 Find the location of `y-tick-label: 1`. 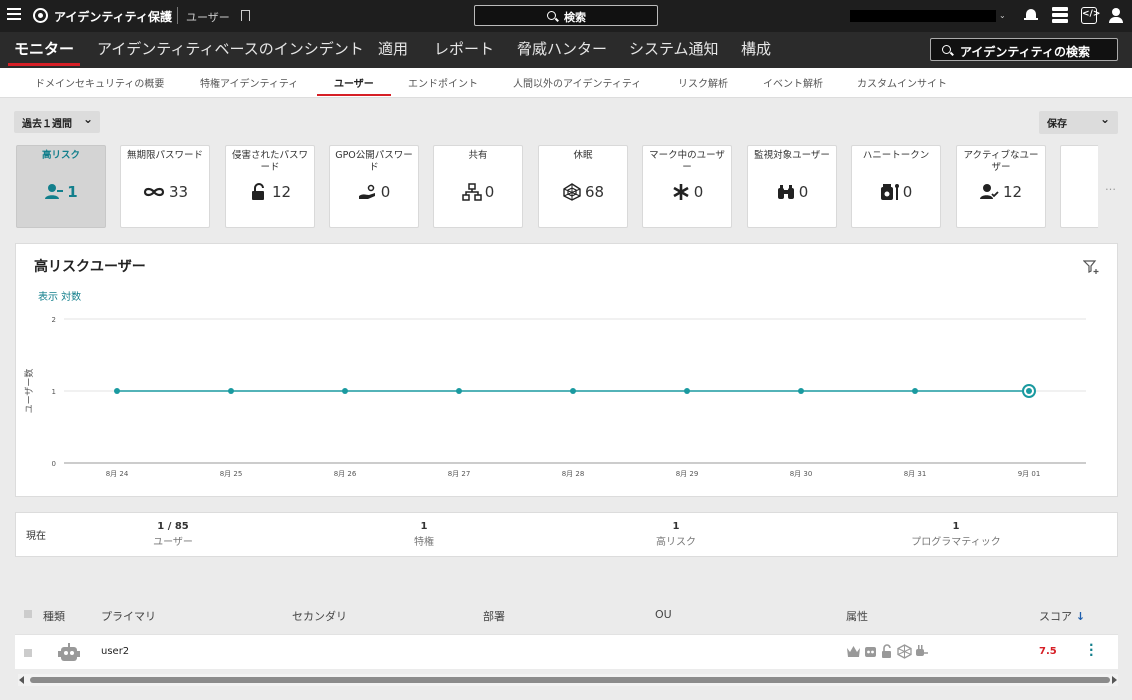

y-tick-label: 1 is located at coordinates (54, 392).